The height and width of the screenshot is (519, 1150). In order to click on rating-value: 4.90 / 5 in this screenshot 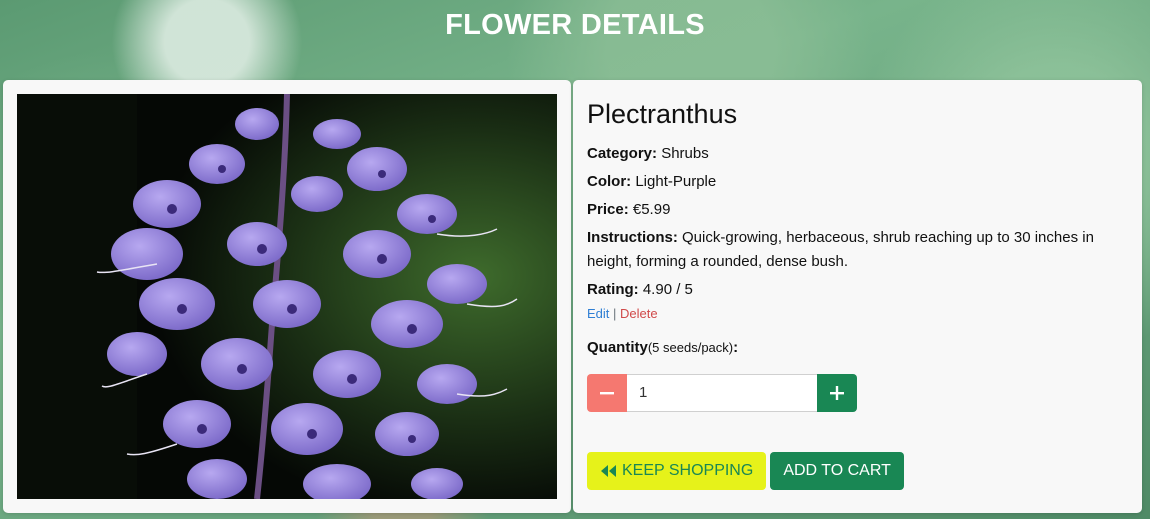, I will do `click(667, 289)`.